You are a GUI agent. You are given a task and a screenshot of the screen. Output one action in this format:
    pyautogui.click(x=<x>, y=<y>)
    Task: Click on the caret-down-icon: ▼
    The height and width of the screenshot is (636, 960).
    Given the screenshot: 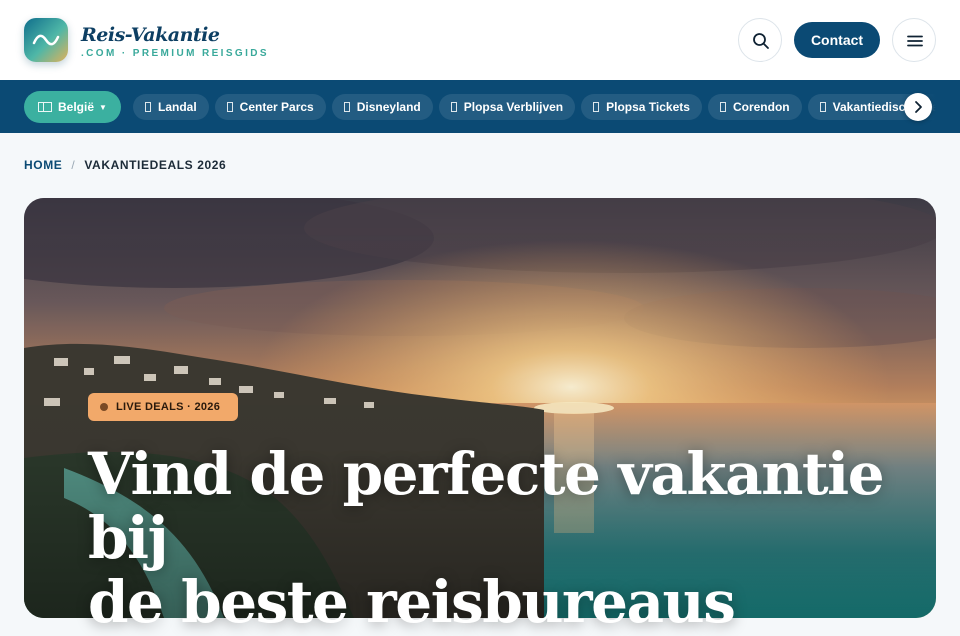 What is the action you would take?
    pyautogui.click(x=103, y=107)
    